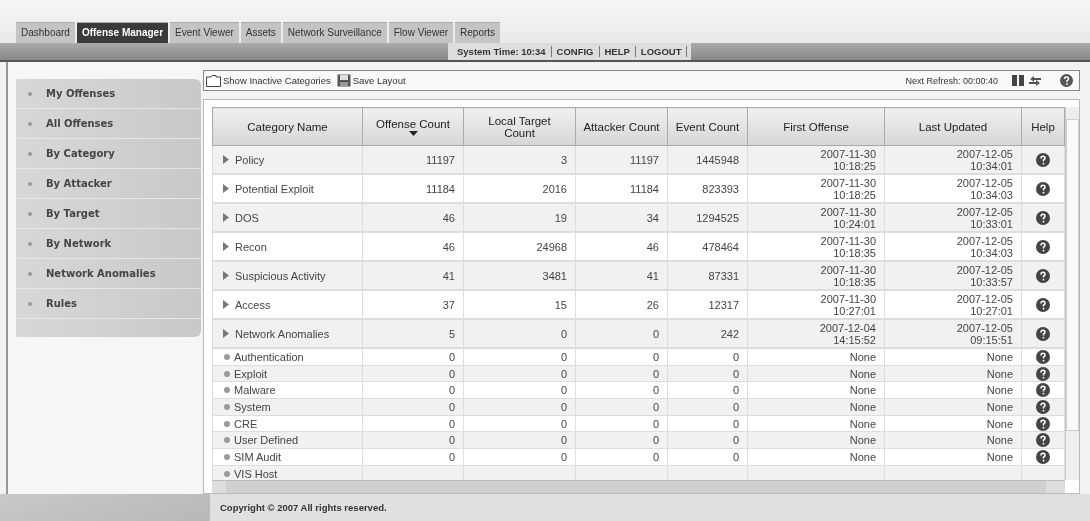 The width and height of the screenshot is (1090, 521). What do you see at coordinates (108, 184) in the screenshot?
I see `sidebar-item: By Attacker` at bounding box center [108, 184].